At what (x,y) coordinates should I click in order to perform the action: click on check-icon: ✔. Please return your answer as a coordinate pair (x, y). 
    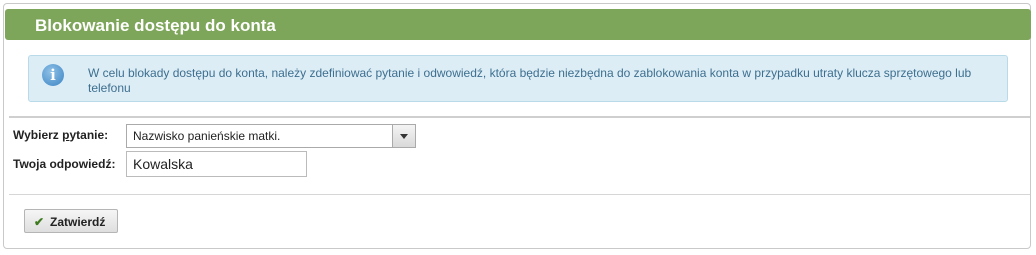
    Looking at the image, I should click on (39, 222).